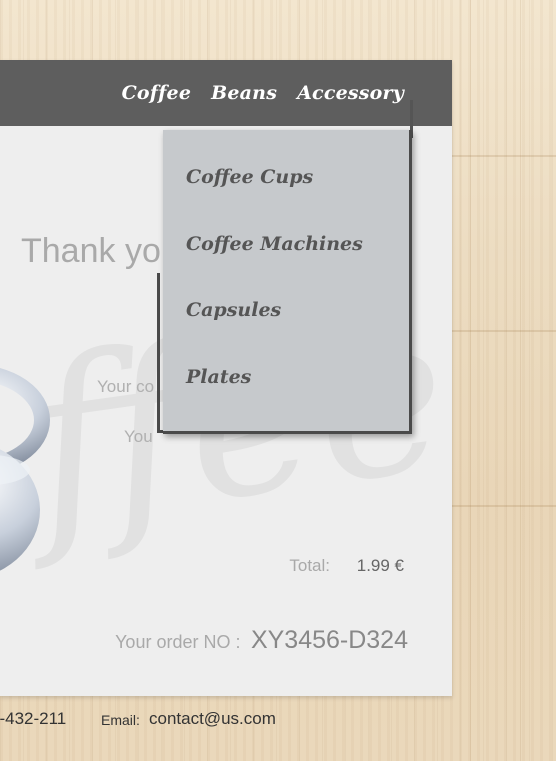 The width and height of the screenshot is (556, 761). I want to click on total-row: Total: 1.99 €, so click(346, 566).